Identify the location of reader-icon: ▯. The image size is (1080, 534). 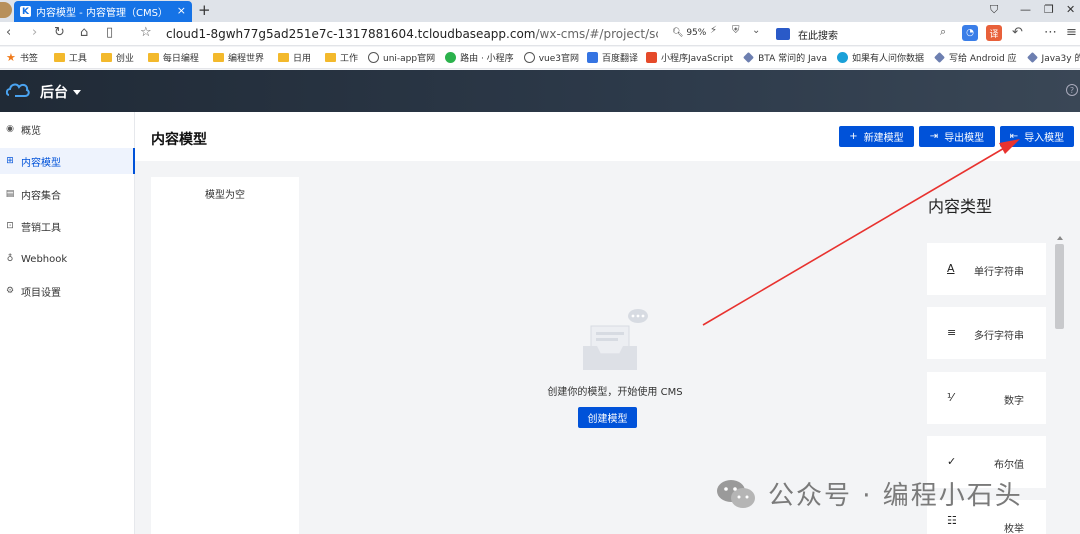
(109, 32).